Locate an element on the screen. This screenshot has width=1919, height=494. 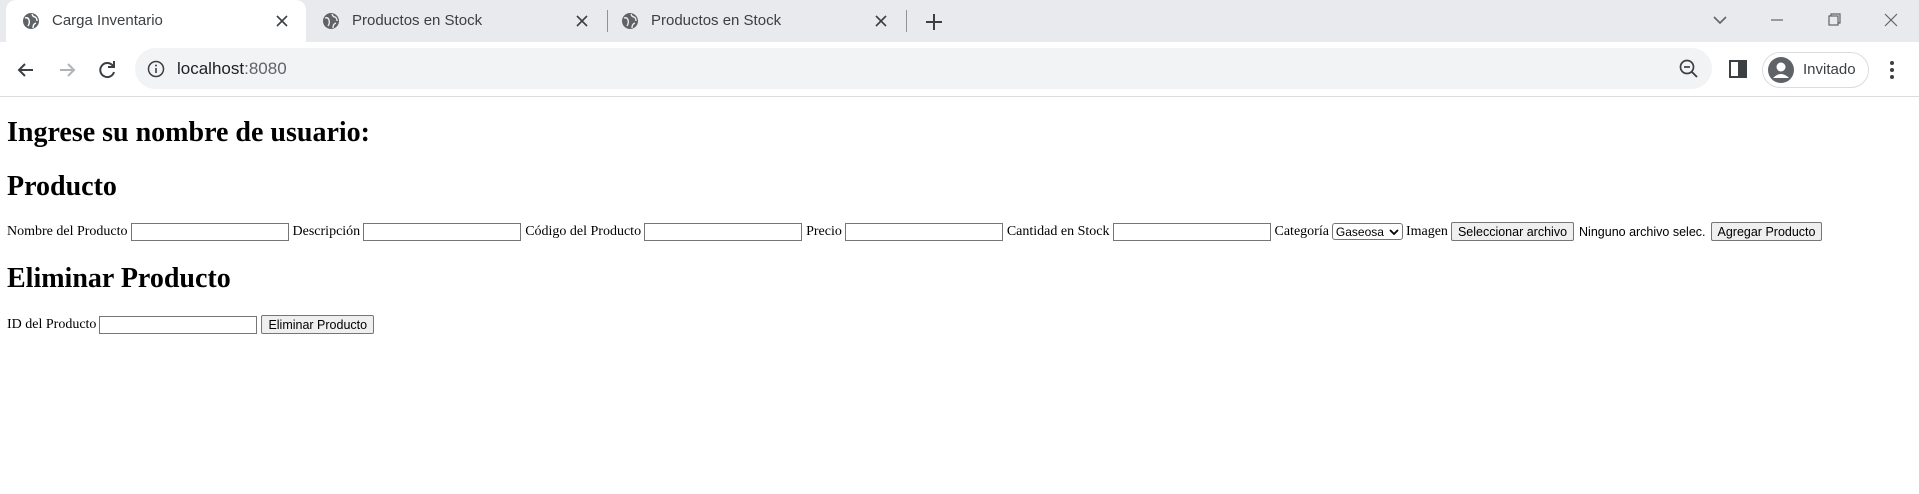
product-id-label: ID del Producto is located at coordinates (52, 324).